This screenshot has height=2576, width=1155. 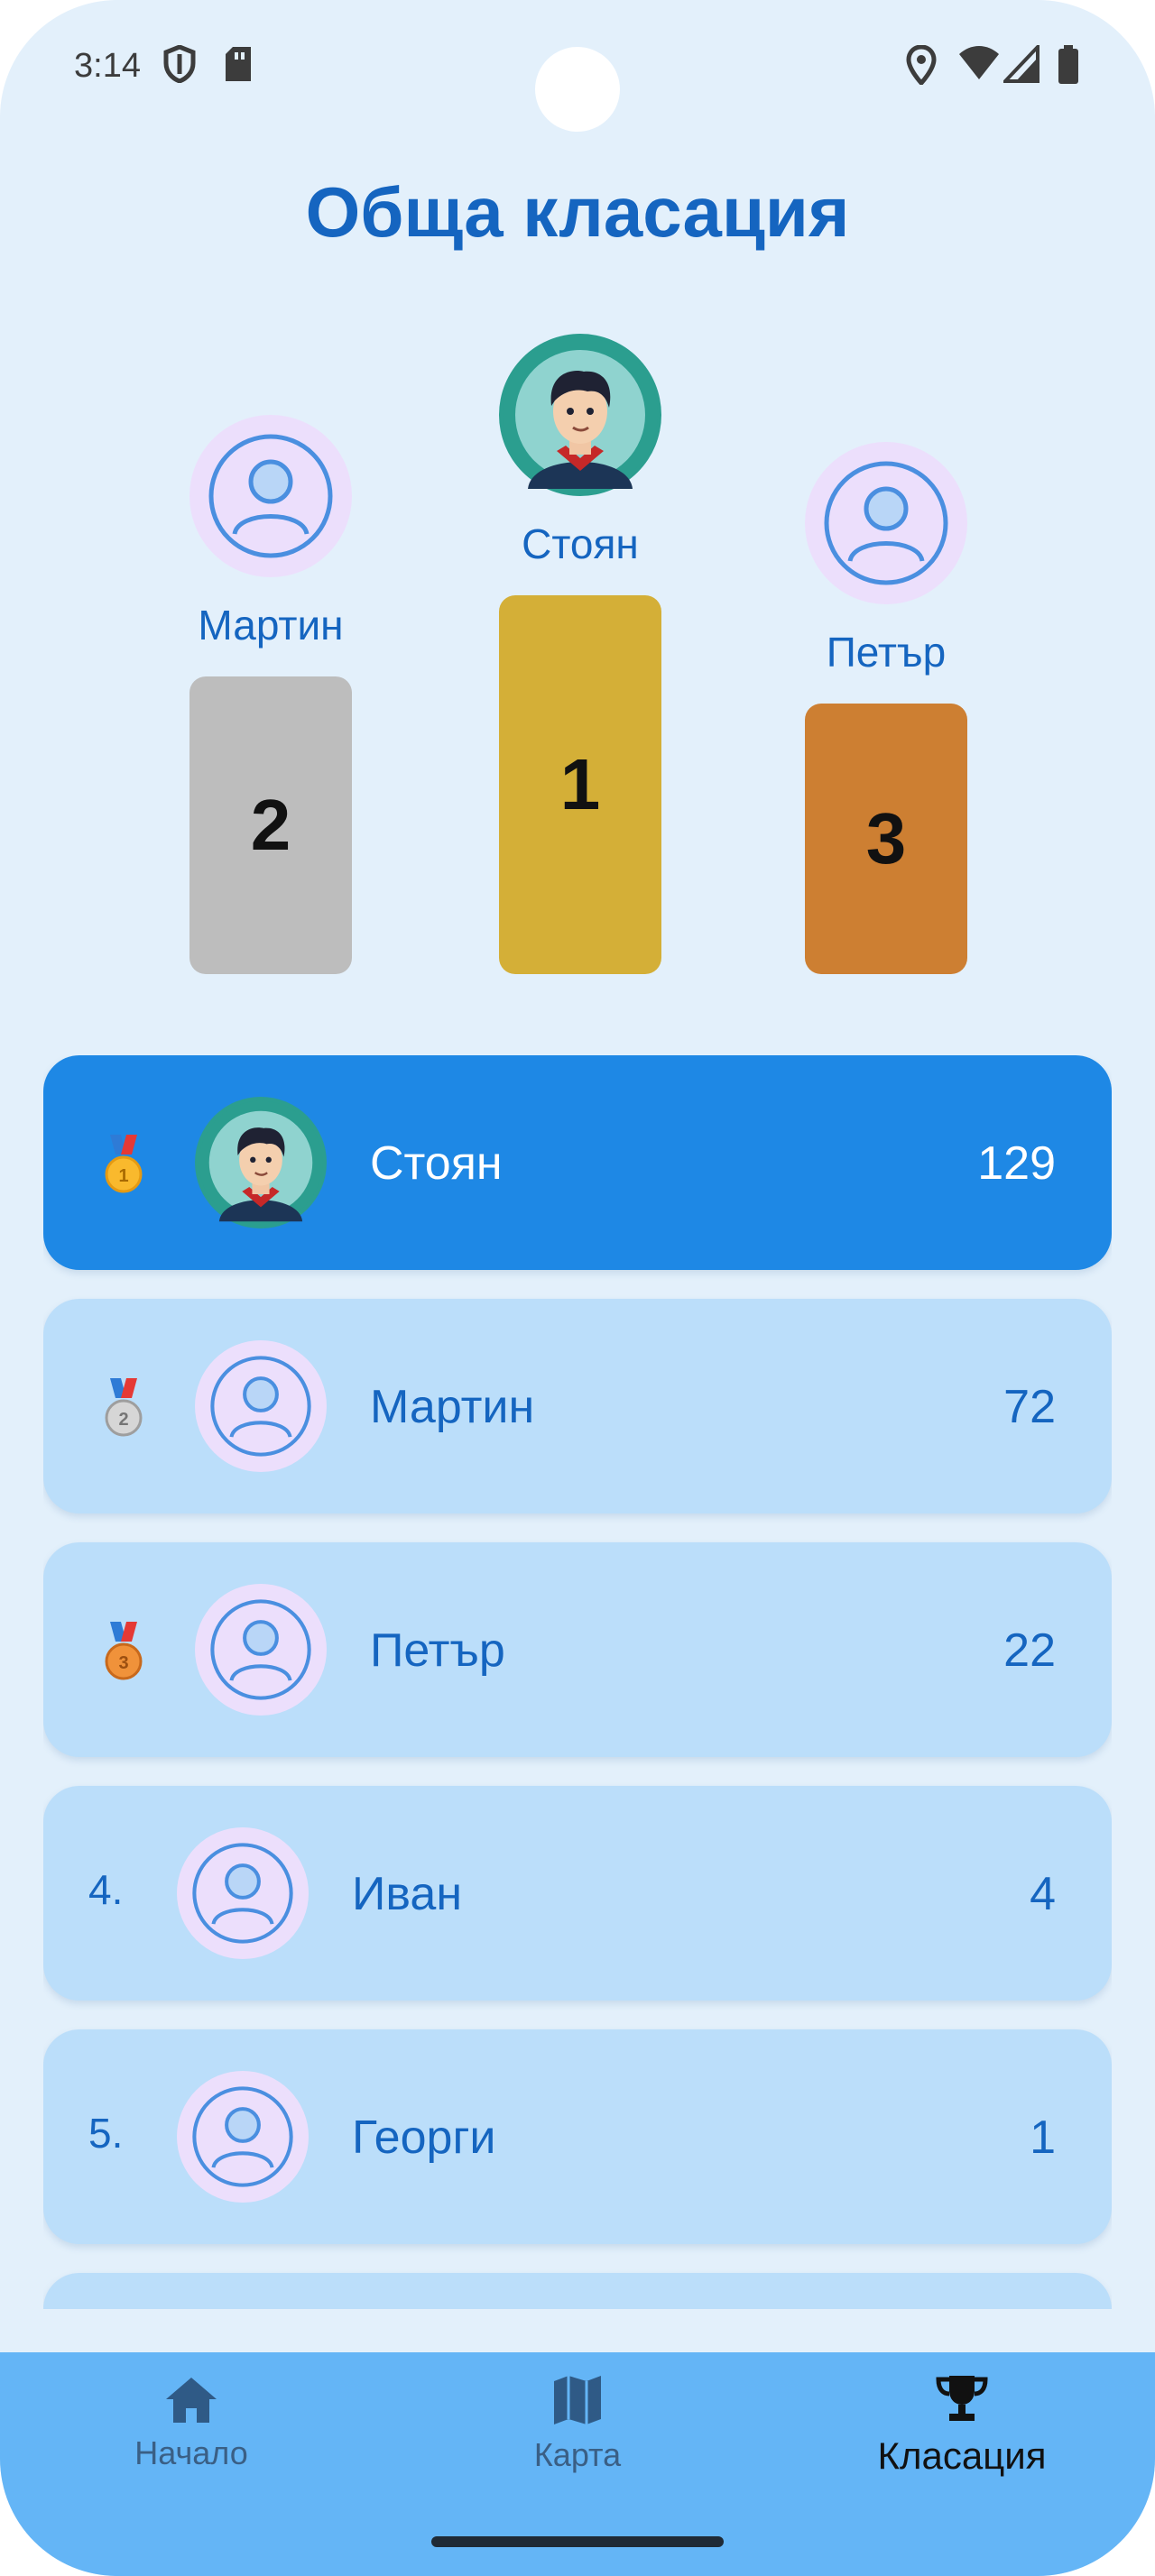 I want to click on ranking-row-3: 3 Петър 22, so click(x=577, y=1650).